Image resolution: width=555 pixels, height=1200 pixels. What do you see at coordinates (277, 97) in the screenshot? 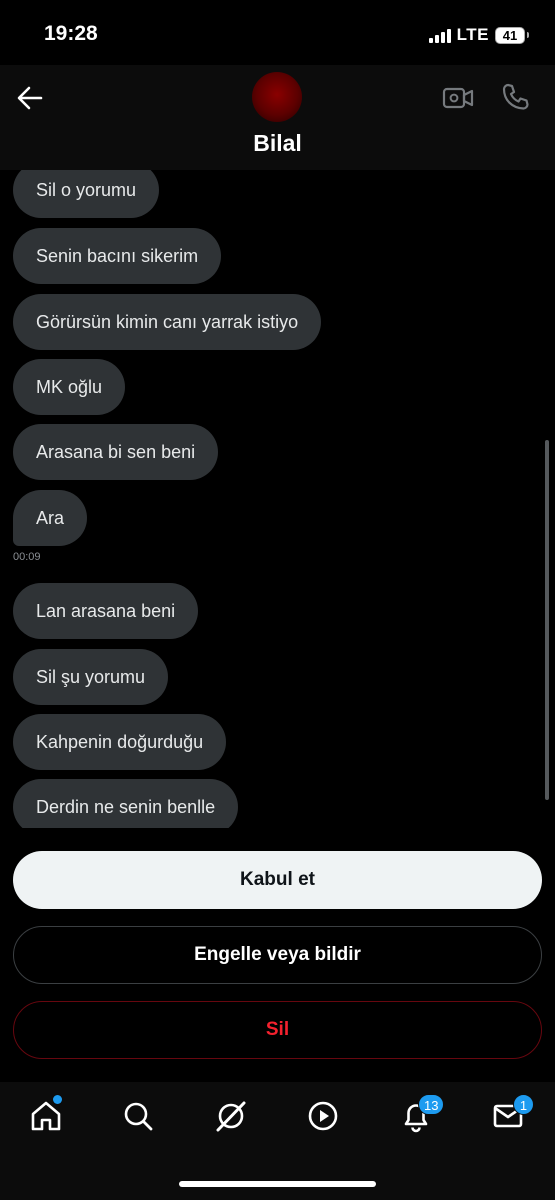
I see `avatar` at bounding box center [277, 97].